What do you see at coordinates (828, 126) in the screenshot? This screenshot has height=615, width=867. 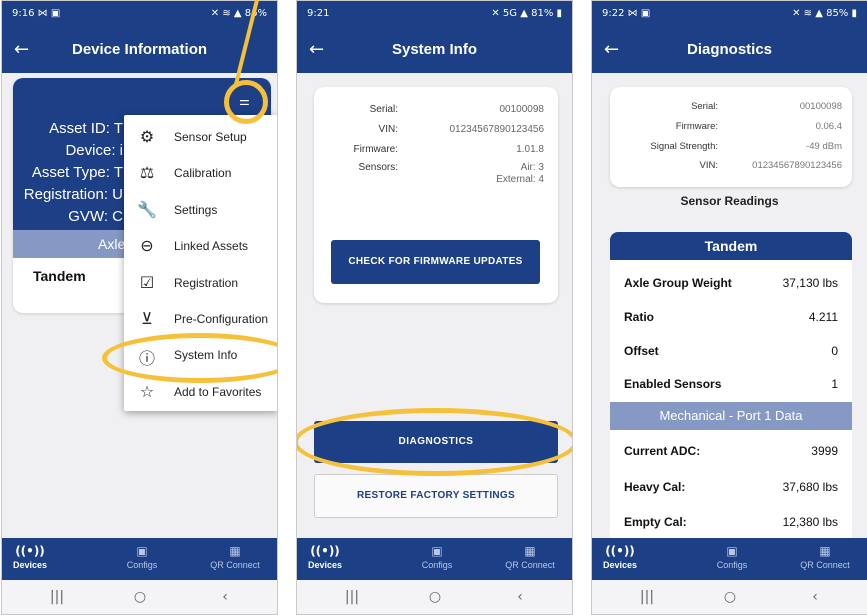 I see `firmware-value: 0.06.4` at bounding box center [828, 126].